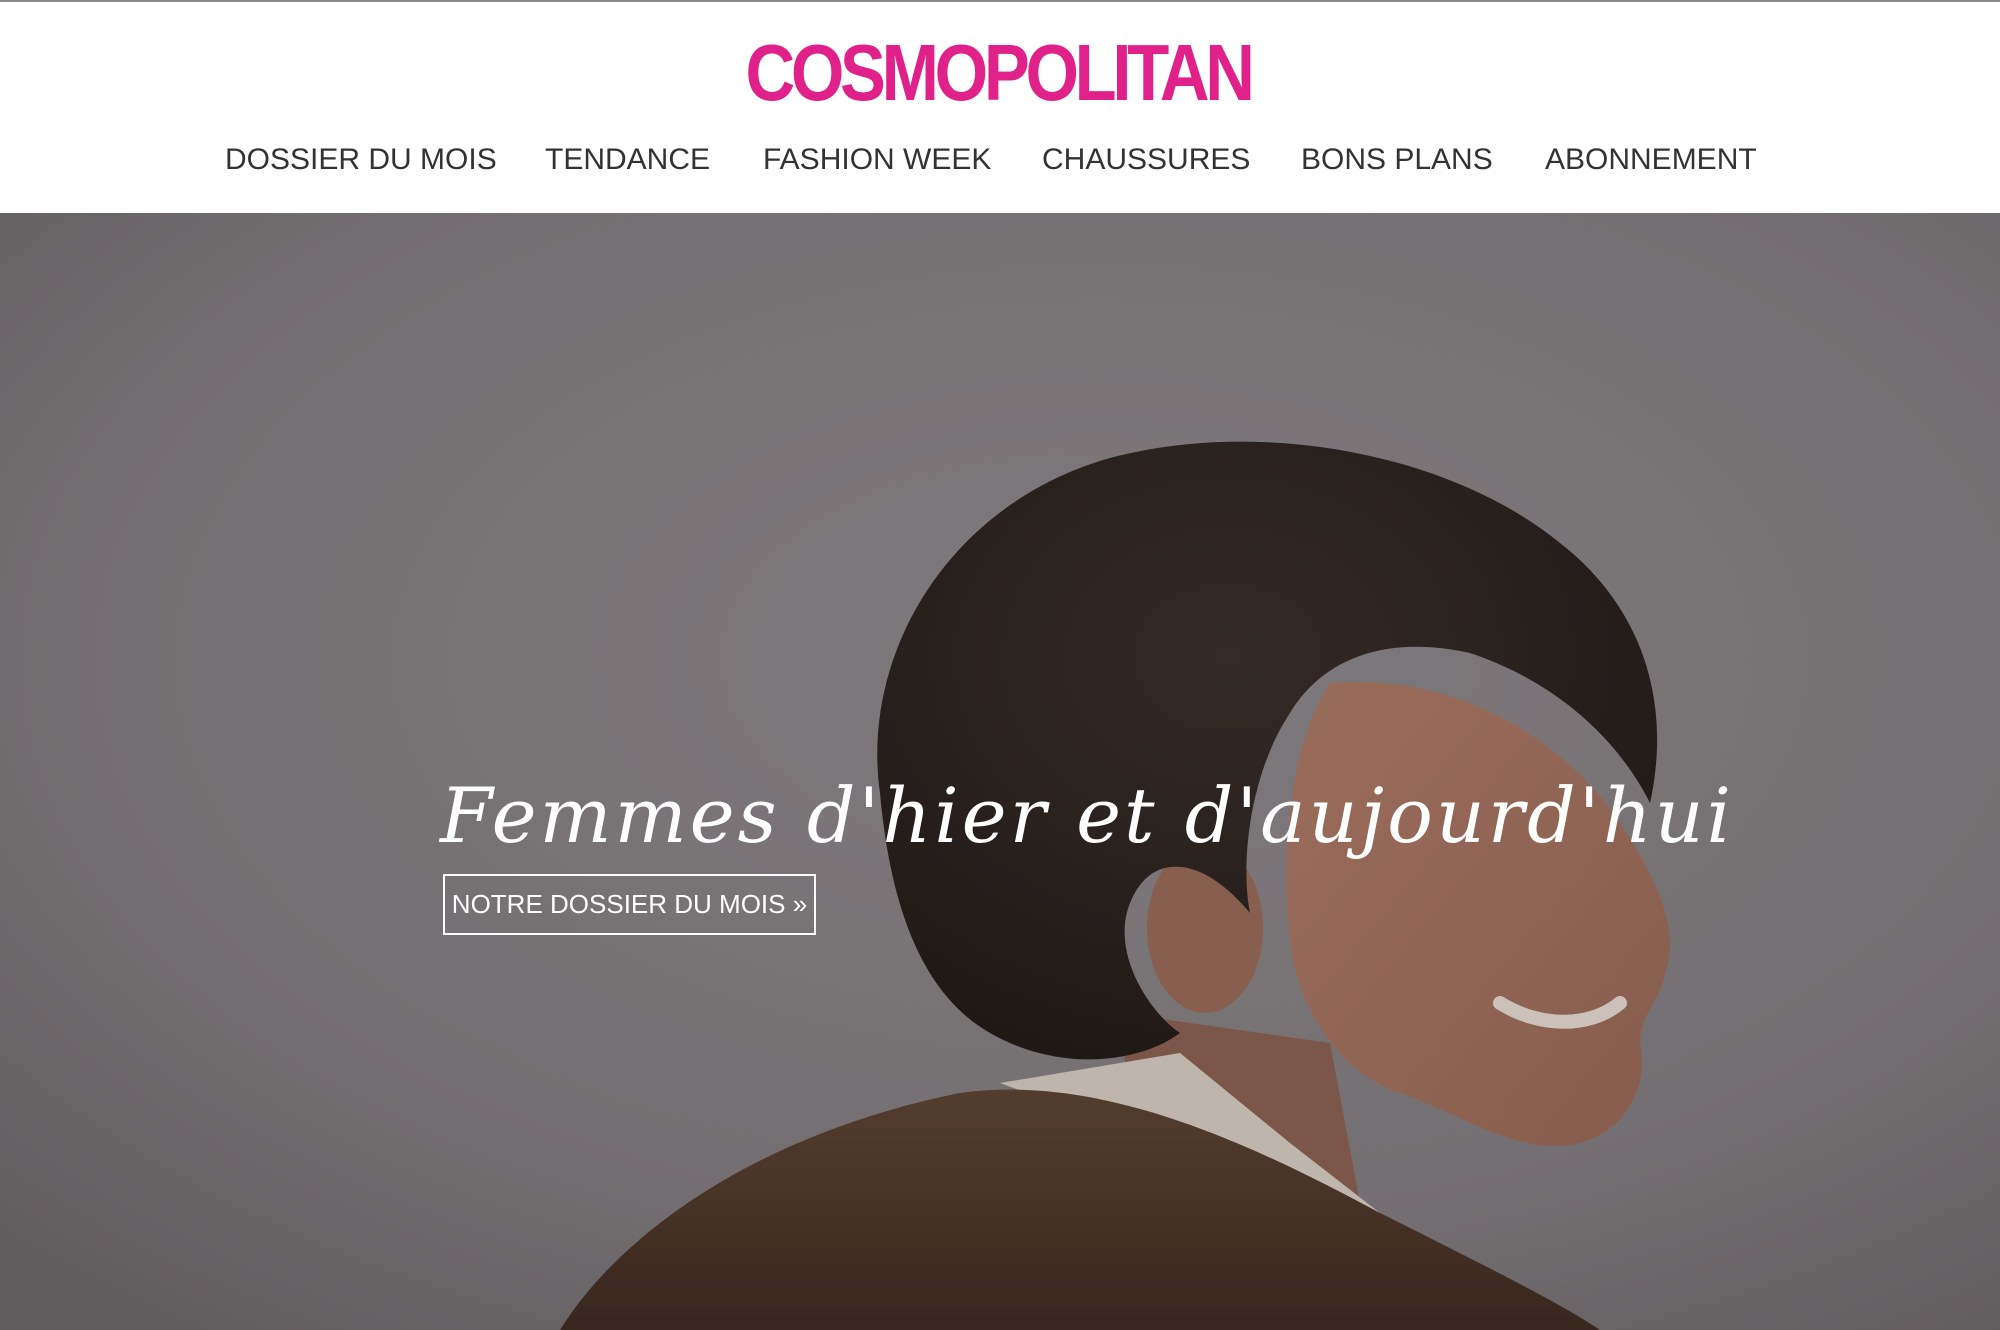  I want to click on hero-headline: Femmes d'hier et d'aujourd'hui, so click(1087, 815).